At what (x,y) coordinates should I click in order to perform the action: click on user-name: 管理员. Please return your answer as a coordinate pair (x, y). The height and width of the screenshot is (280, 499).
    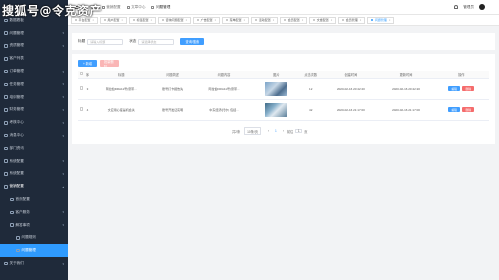
    Looking at the image, I should click on (468, 7).